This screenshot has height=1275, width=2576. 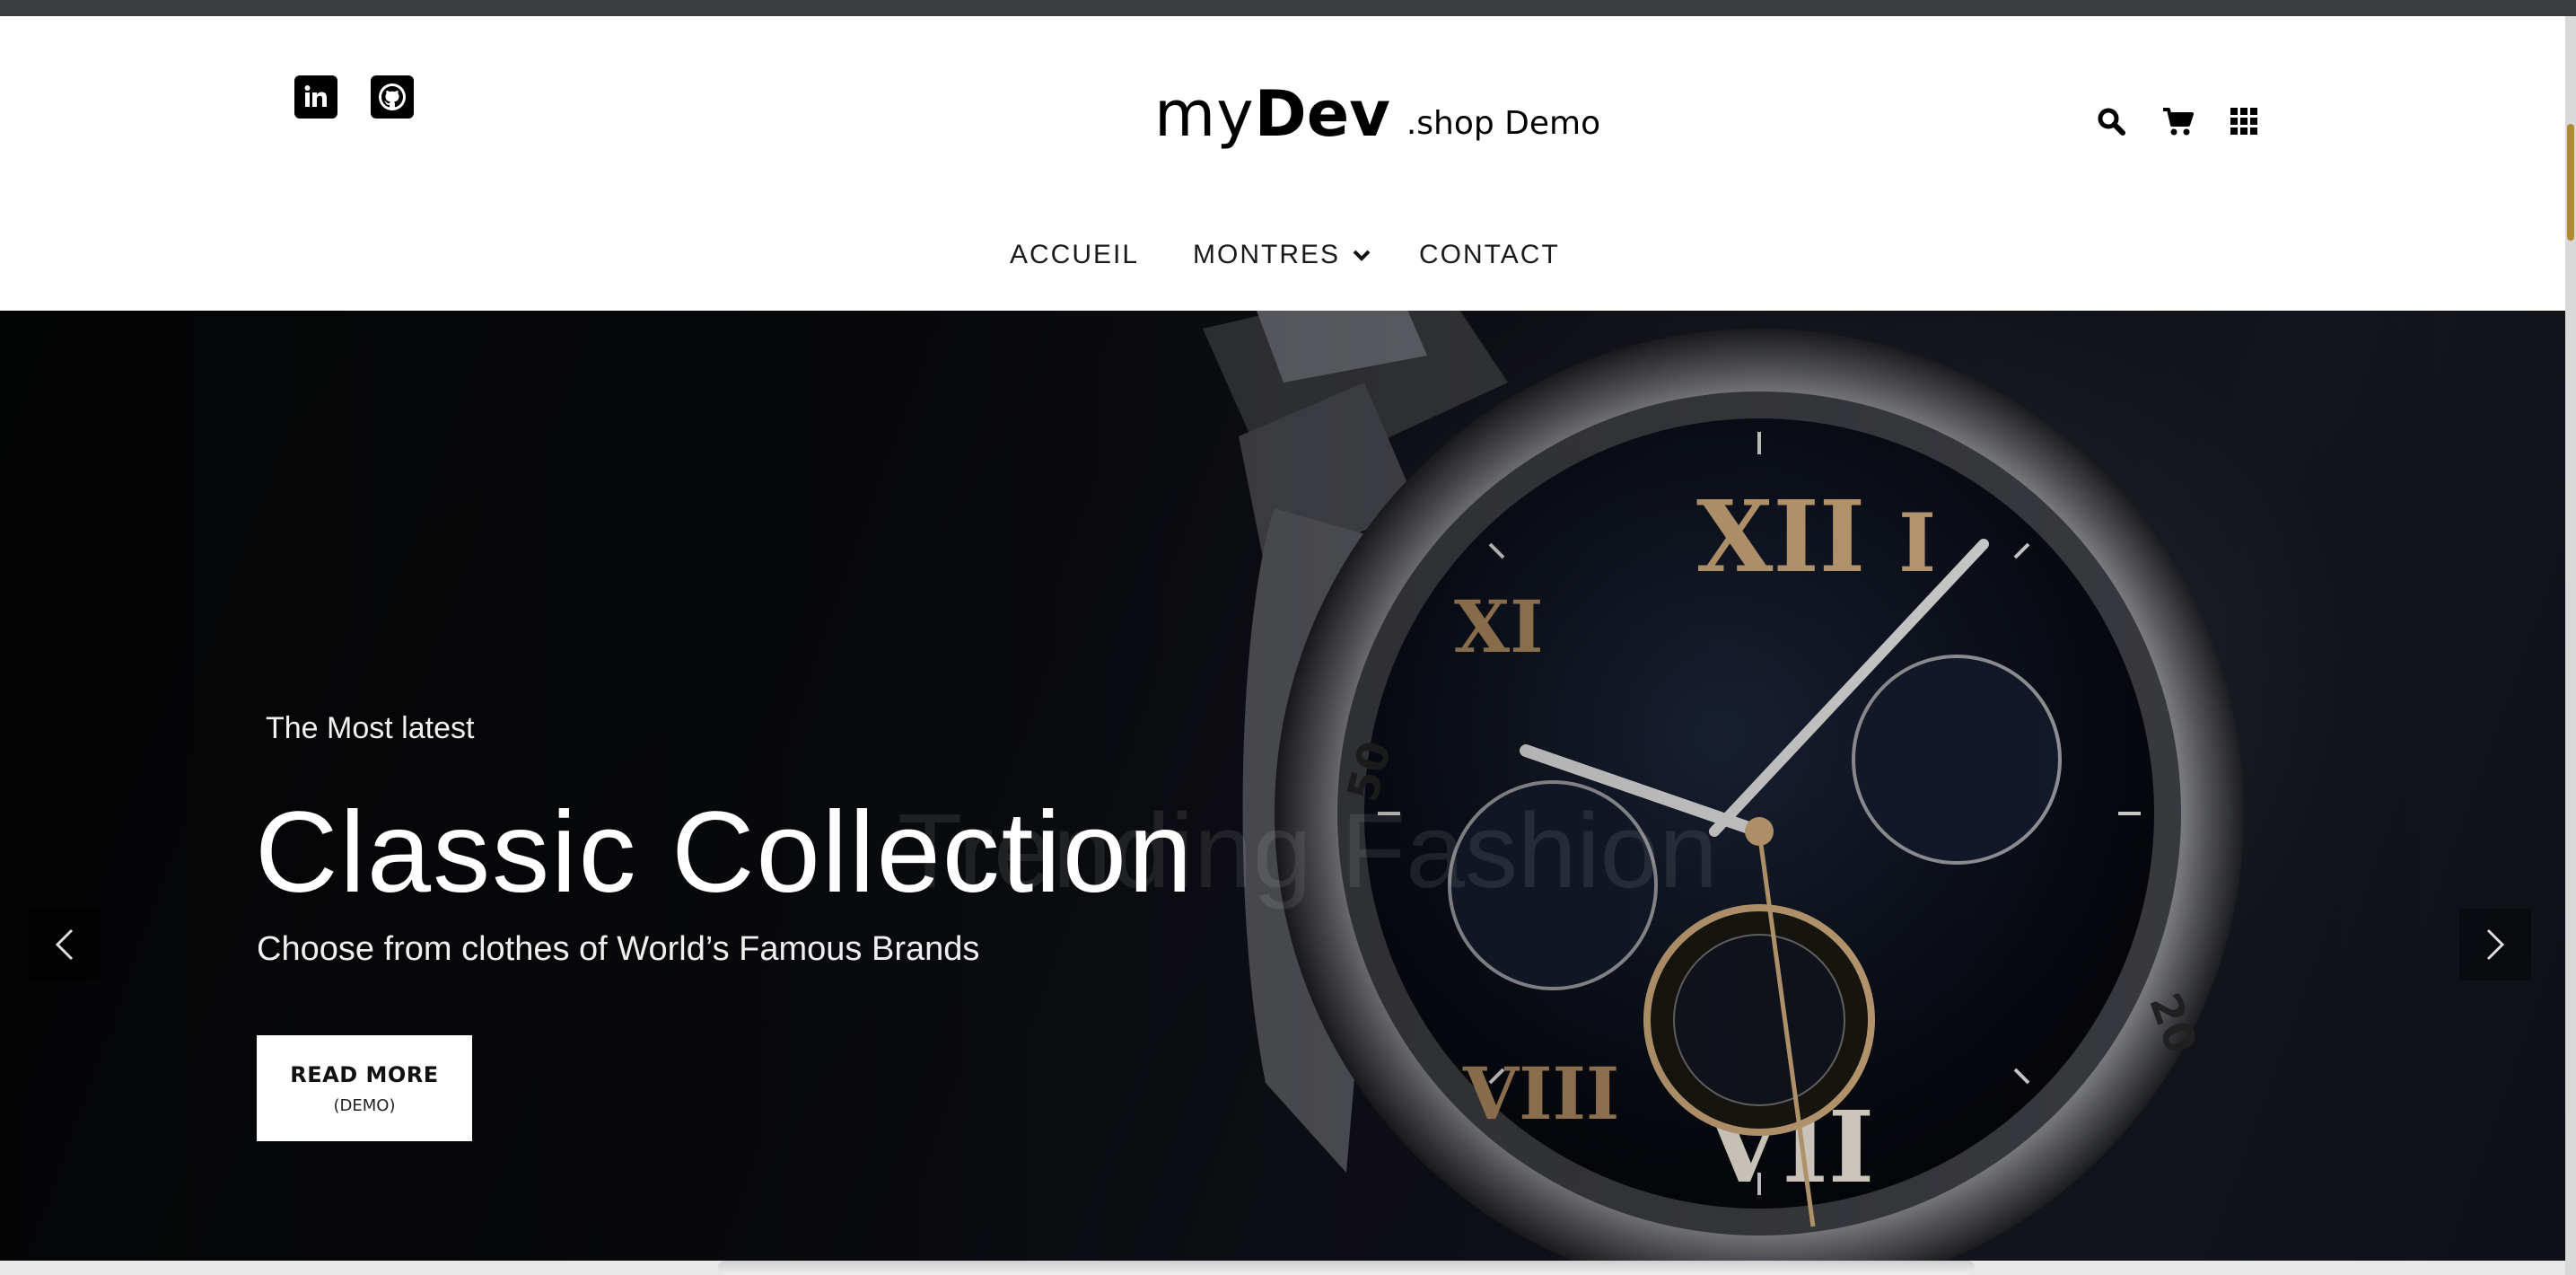 I want to click on linkedin-link, so click(x=315, y=97).